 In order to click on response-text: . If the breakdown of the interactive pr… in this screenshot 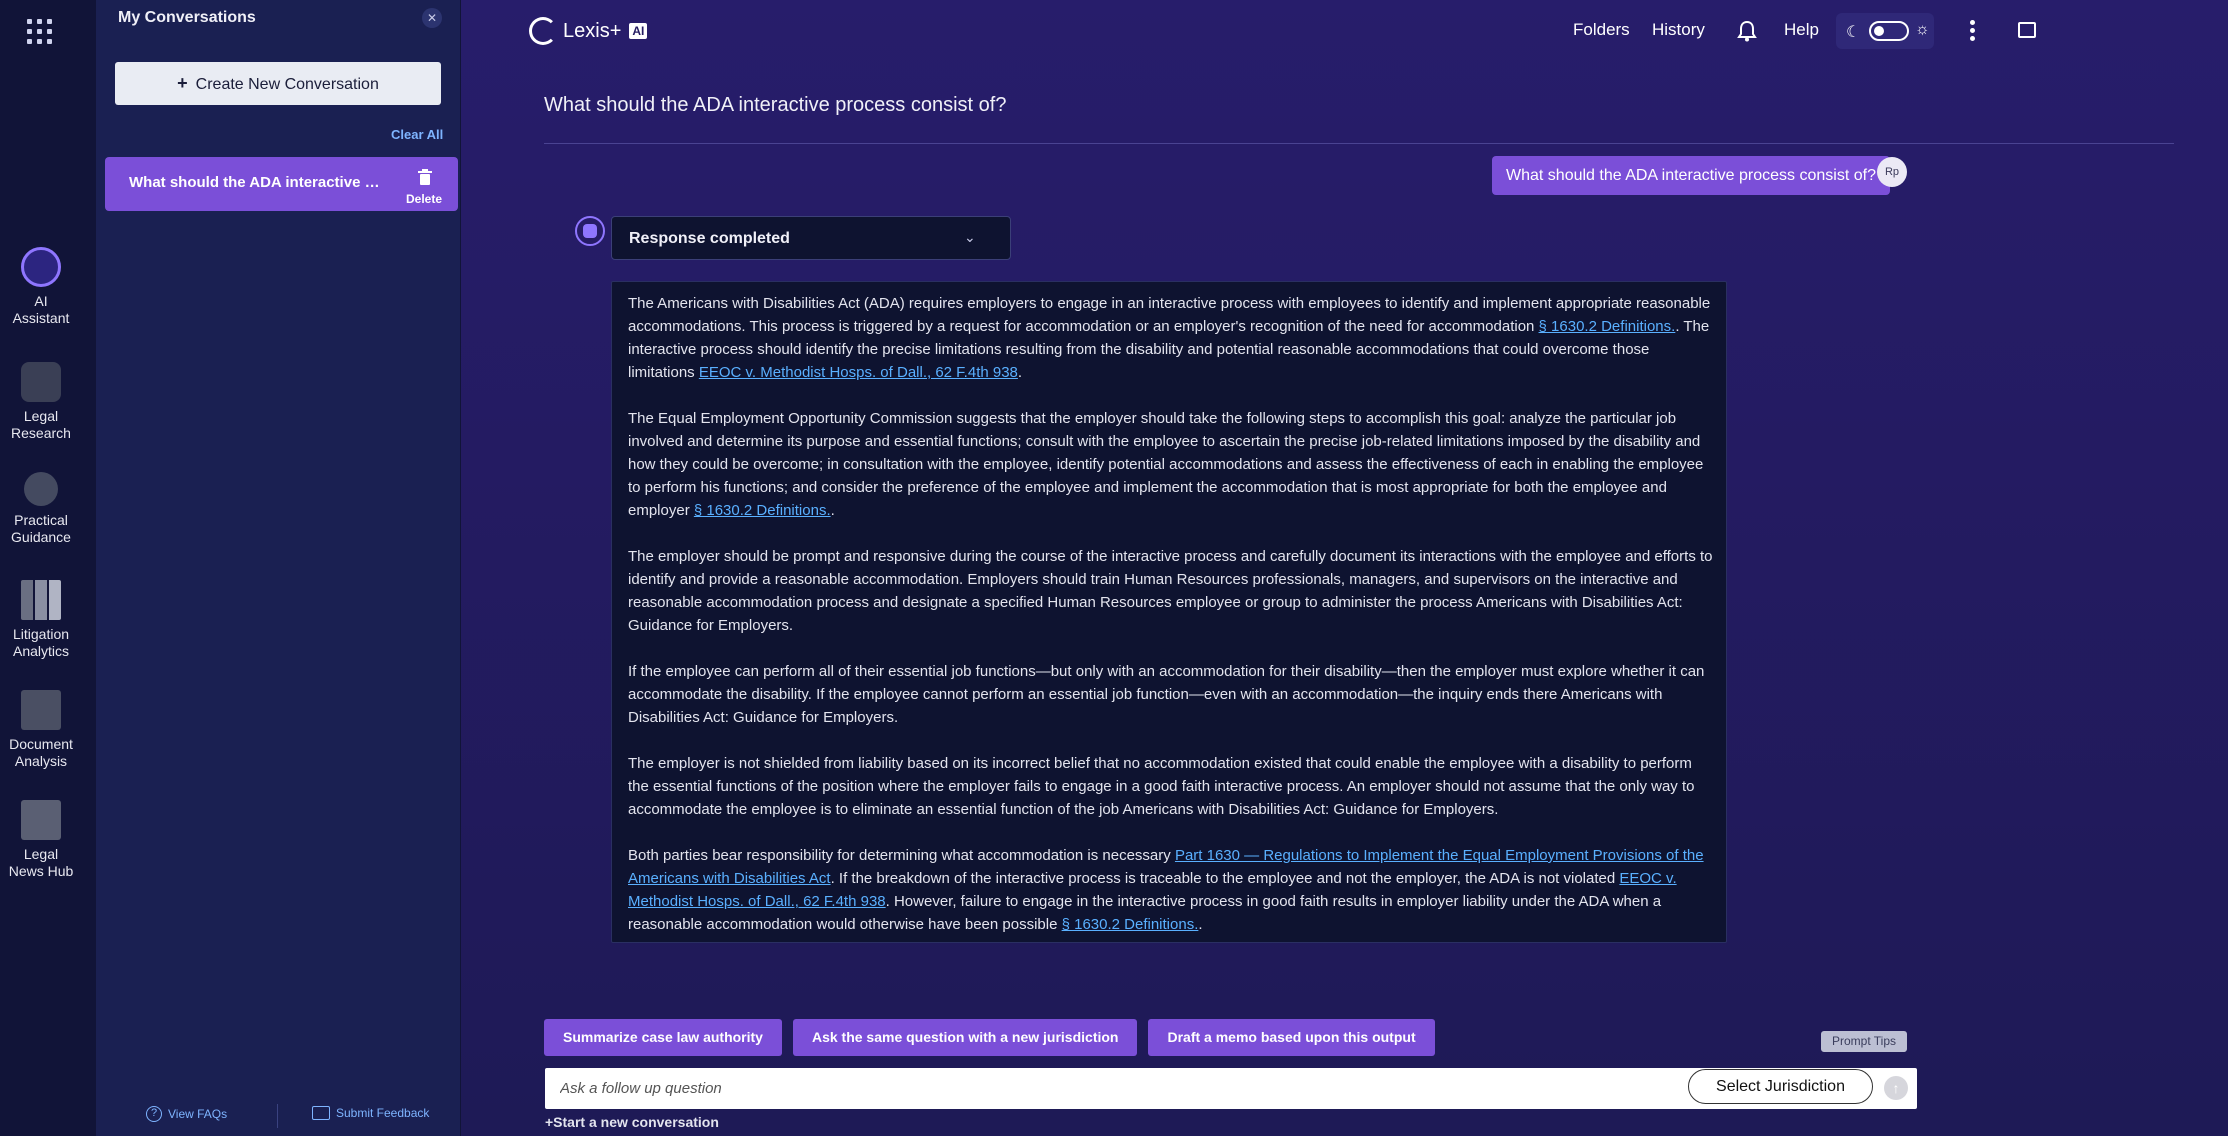, I will do `click(1225, 878)`.